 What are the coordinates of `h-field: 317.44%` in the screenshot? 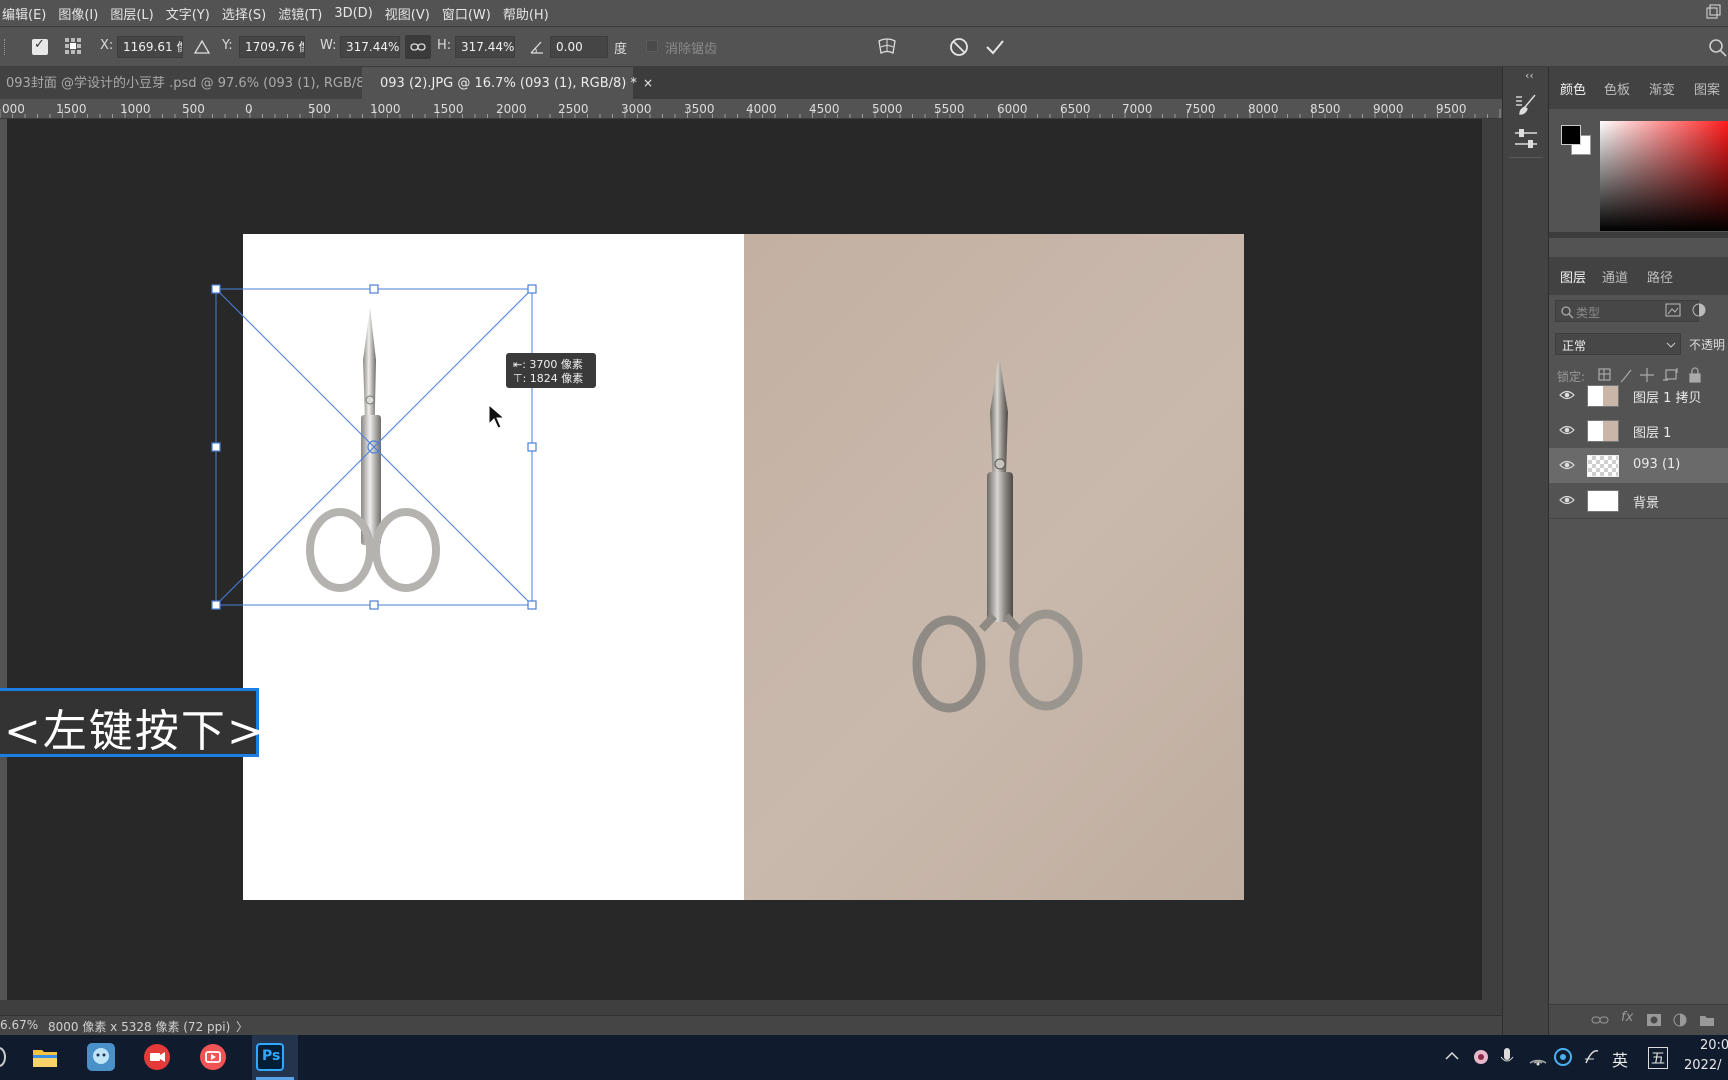 It's located at (485, 47).